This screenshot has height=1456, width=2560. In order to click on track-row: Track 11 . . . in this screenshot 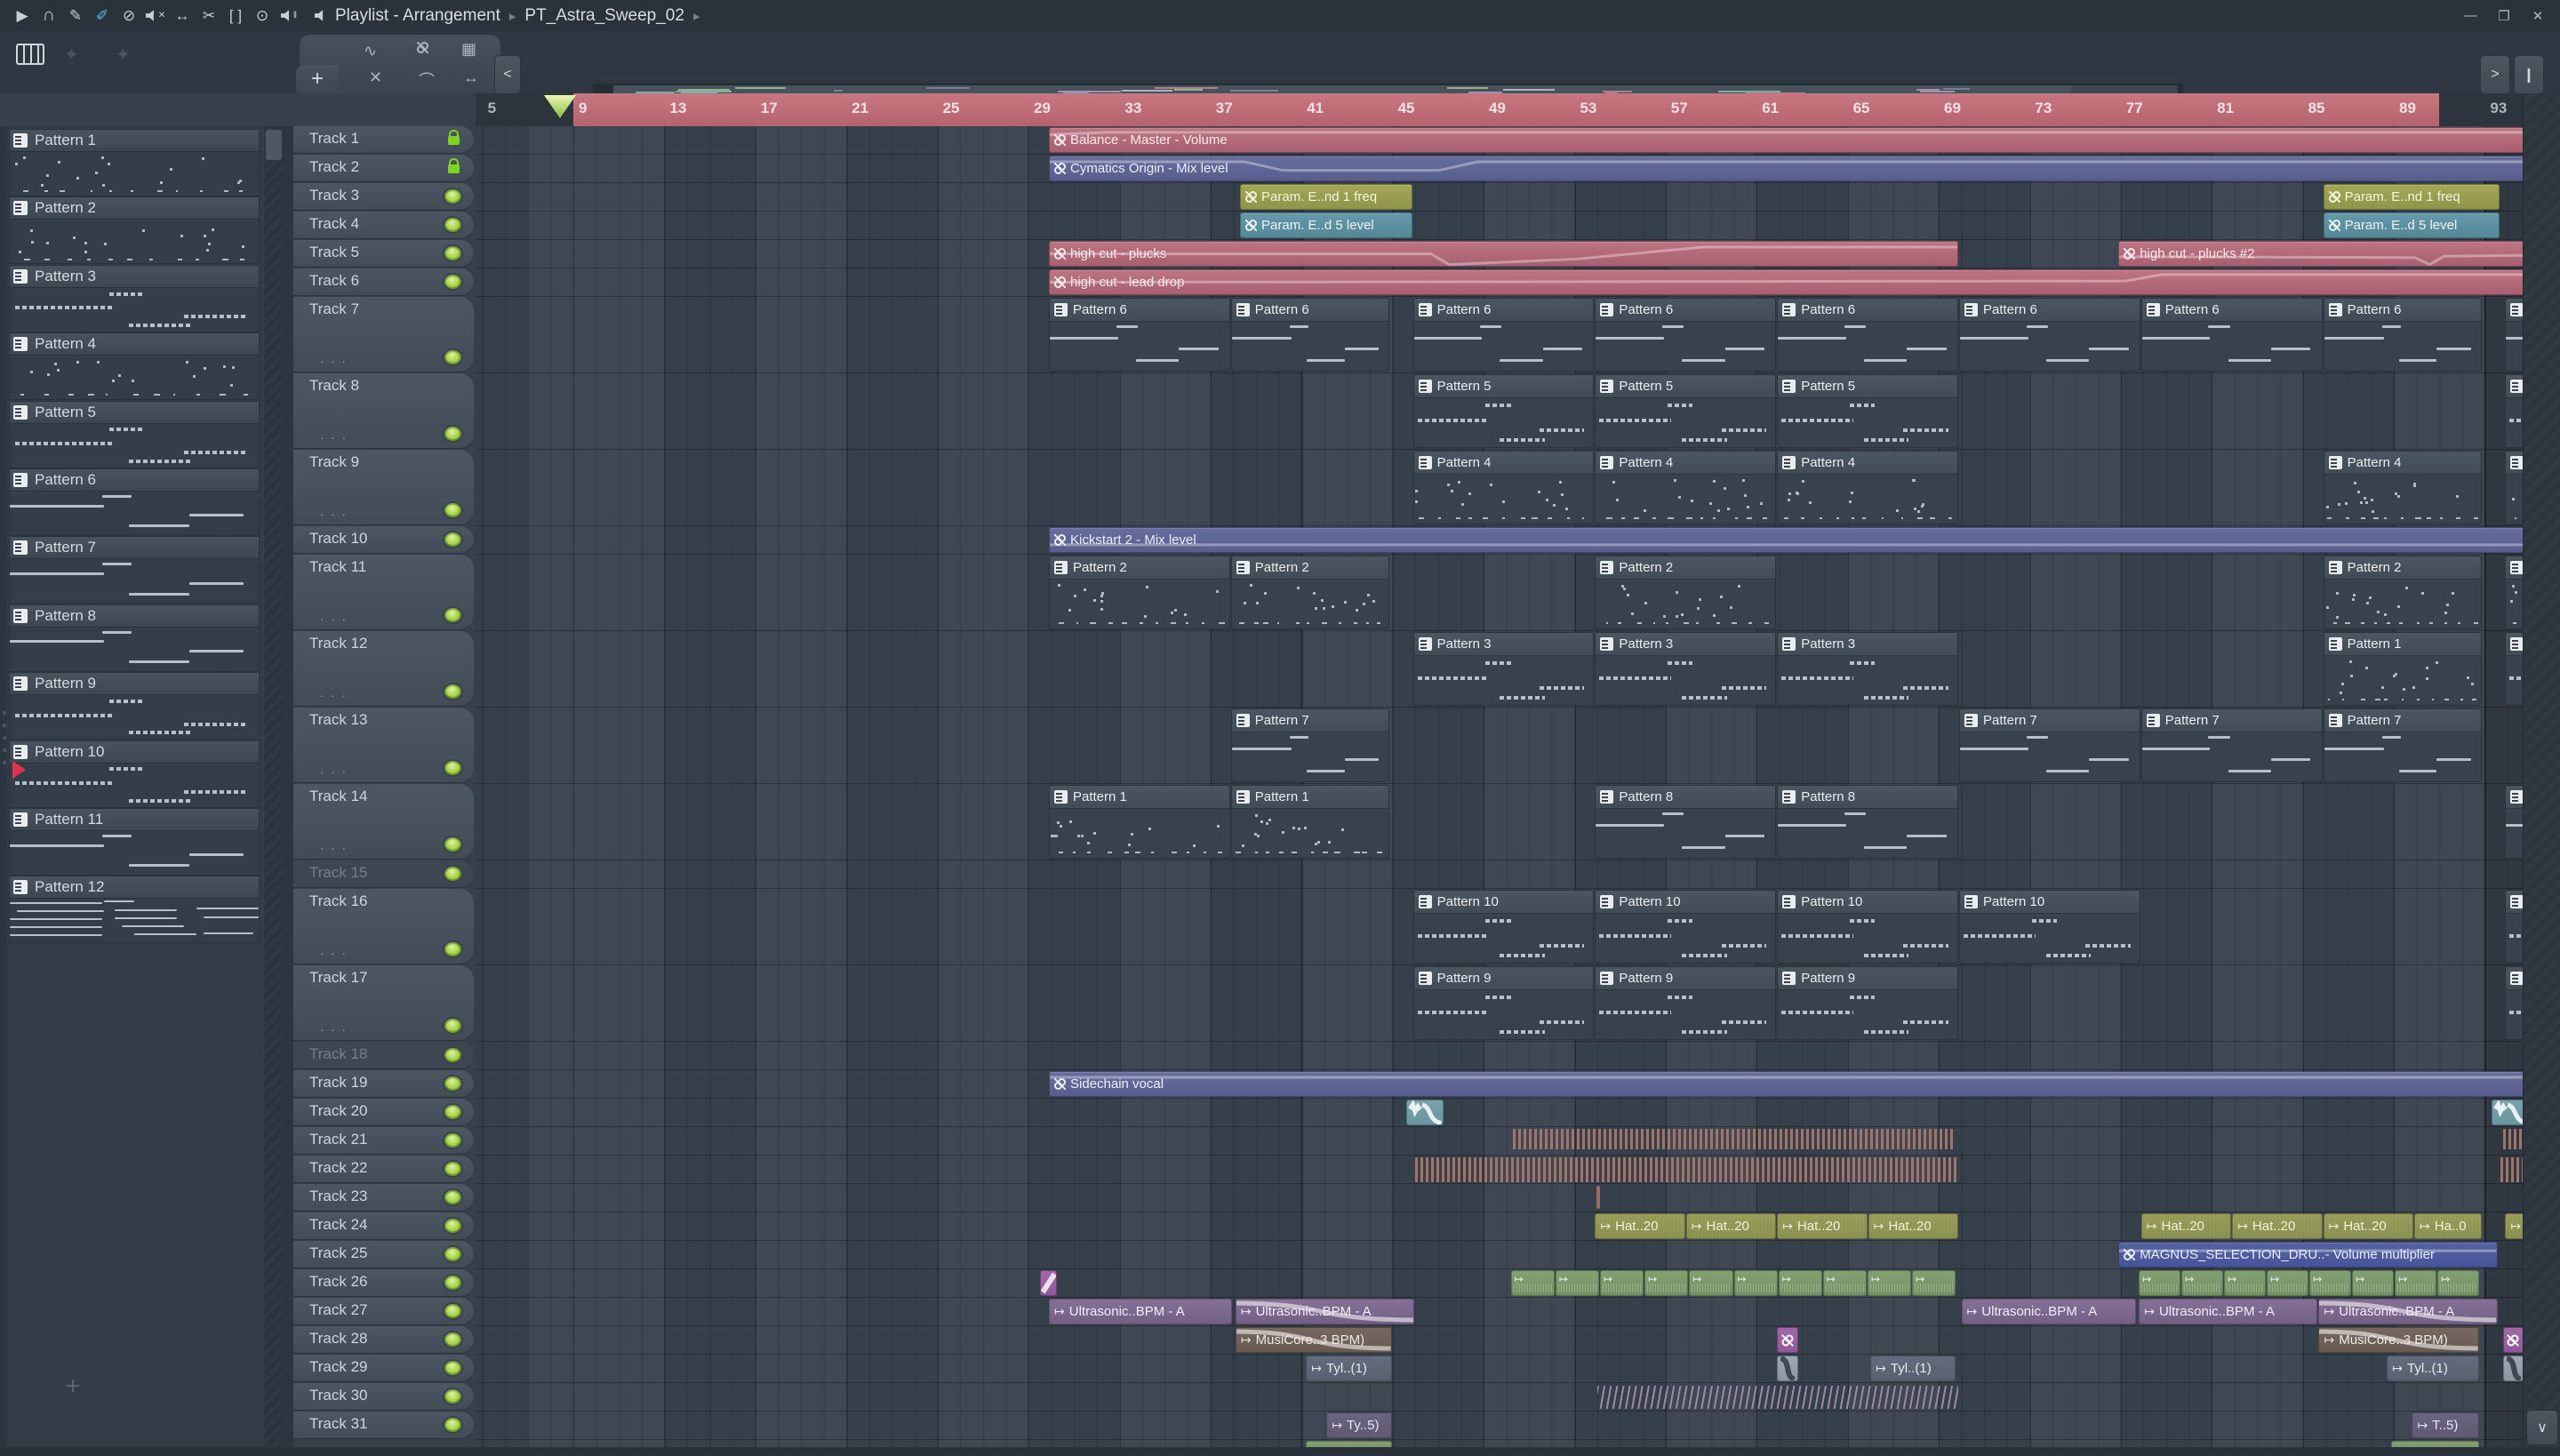, I will do `click(383, 592)`.